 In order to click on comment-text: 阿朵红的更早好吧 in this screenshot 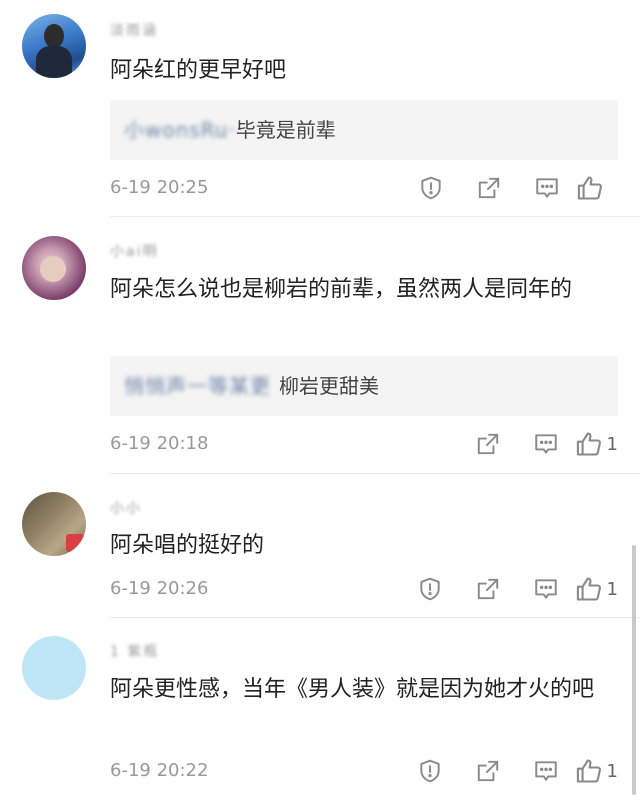, I will do `click(198, 70)`.